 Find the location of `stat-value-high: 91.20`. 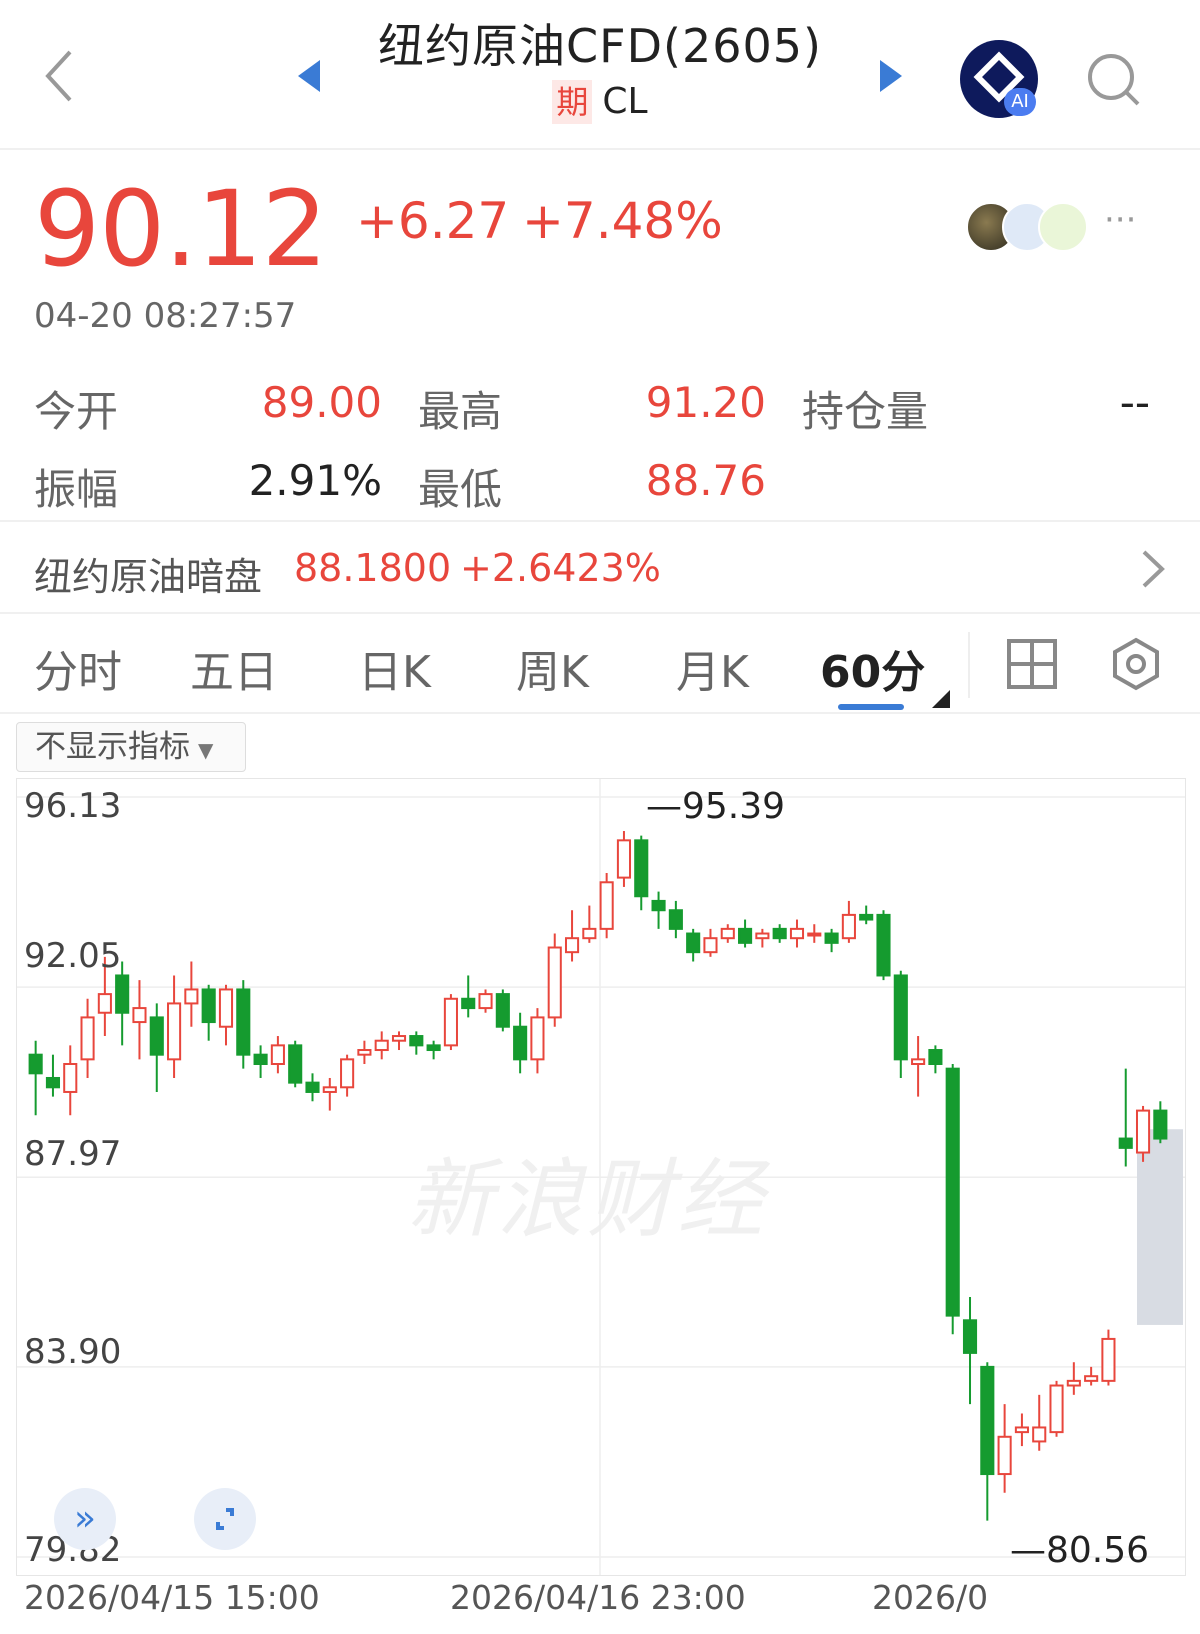

stat-value-high: 91.20 is located at coordinates (705, 402).